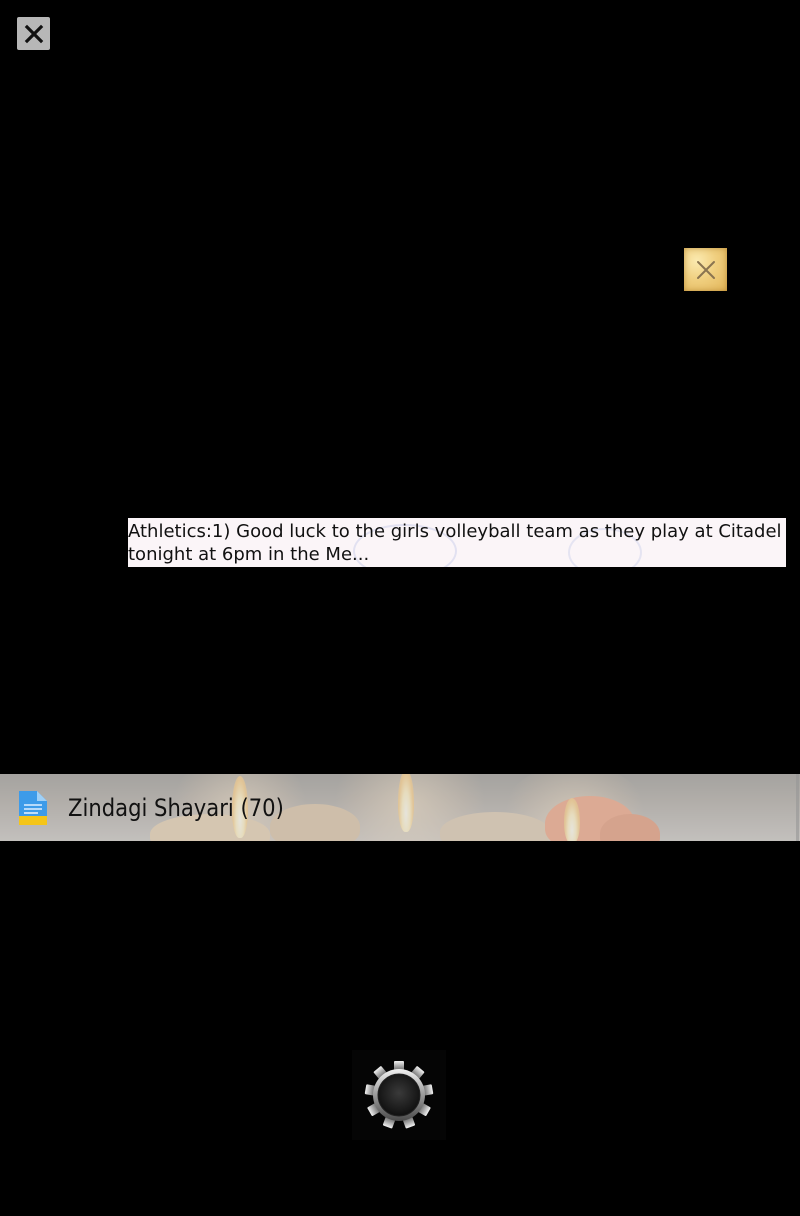 The width and height of the screenshot is (800, 1216). What do you see at coordinates (33, 808) in the screenshot?
I see `document-icon` at bounding box center [33, 808].